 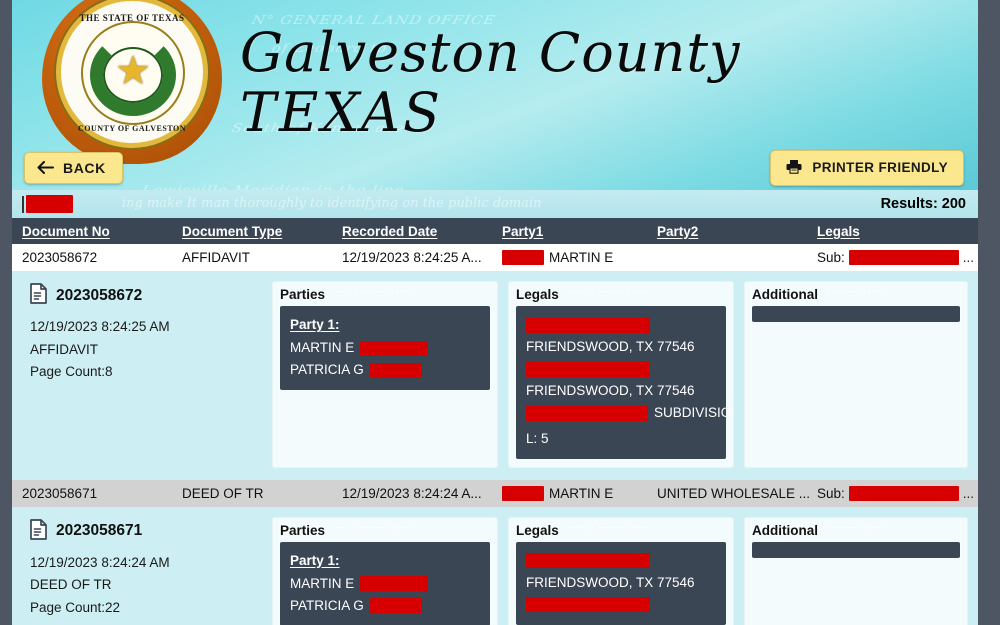 I want to click on cell-document-no: 2023058672, so click(x=60, y=257).